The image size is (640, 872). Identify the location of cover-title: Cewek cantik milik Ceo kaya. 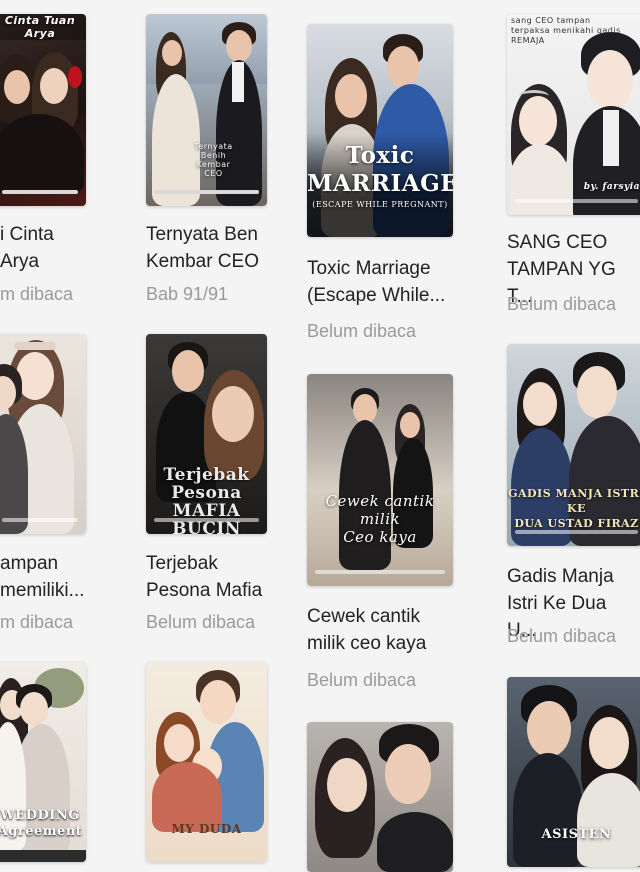
(380, 519).